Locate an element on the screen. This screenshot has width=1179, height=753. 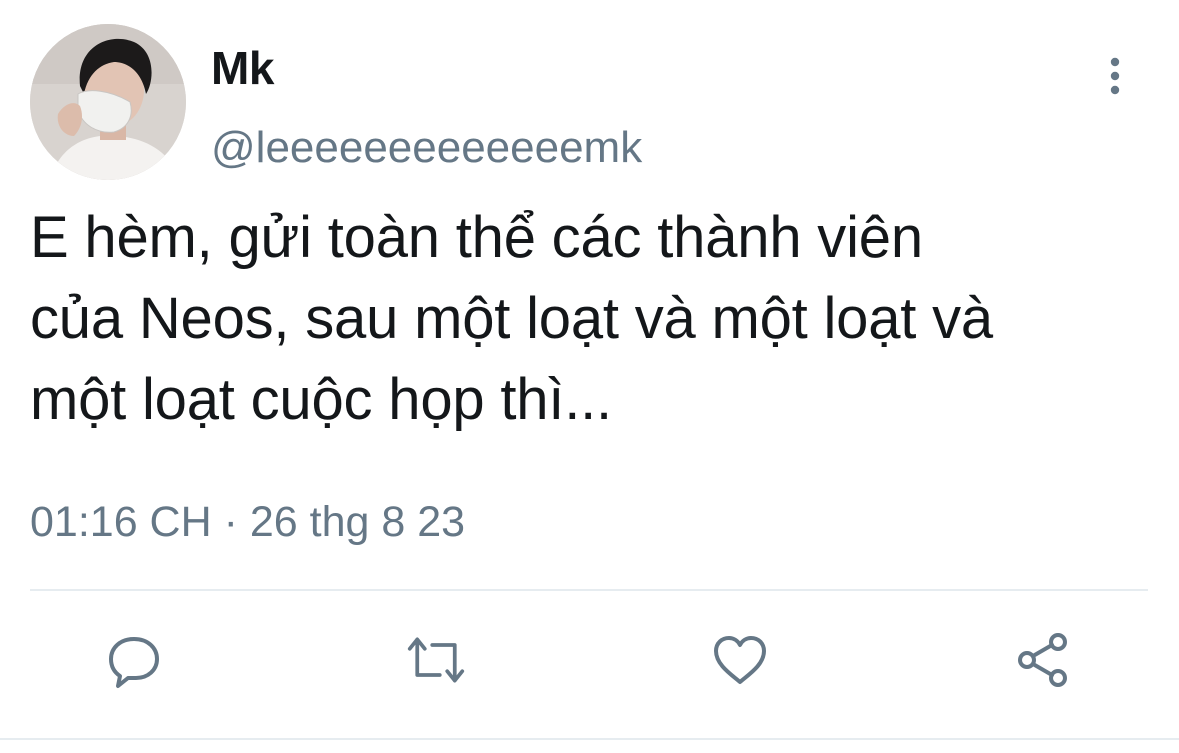
user-handle: @leeeeeeeeeeeeemk is located at coordinates (426, 148).